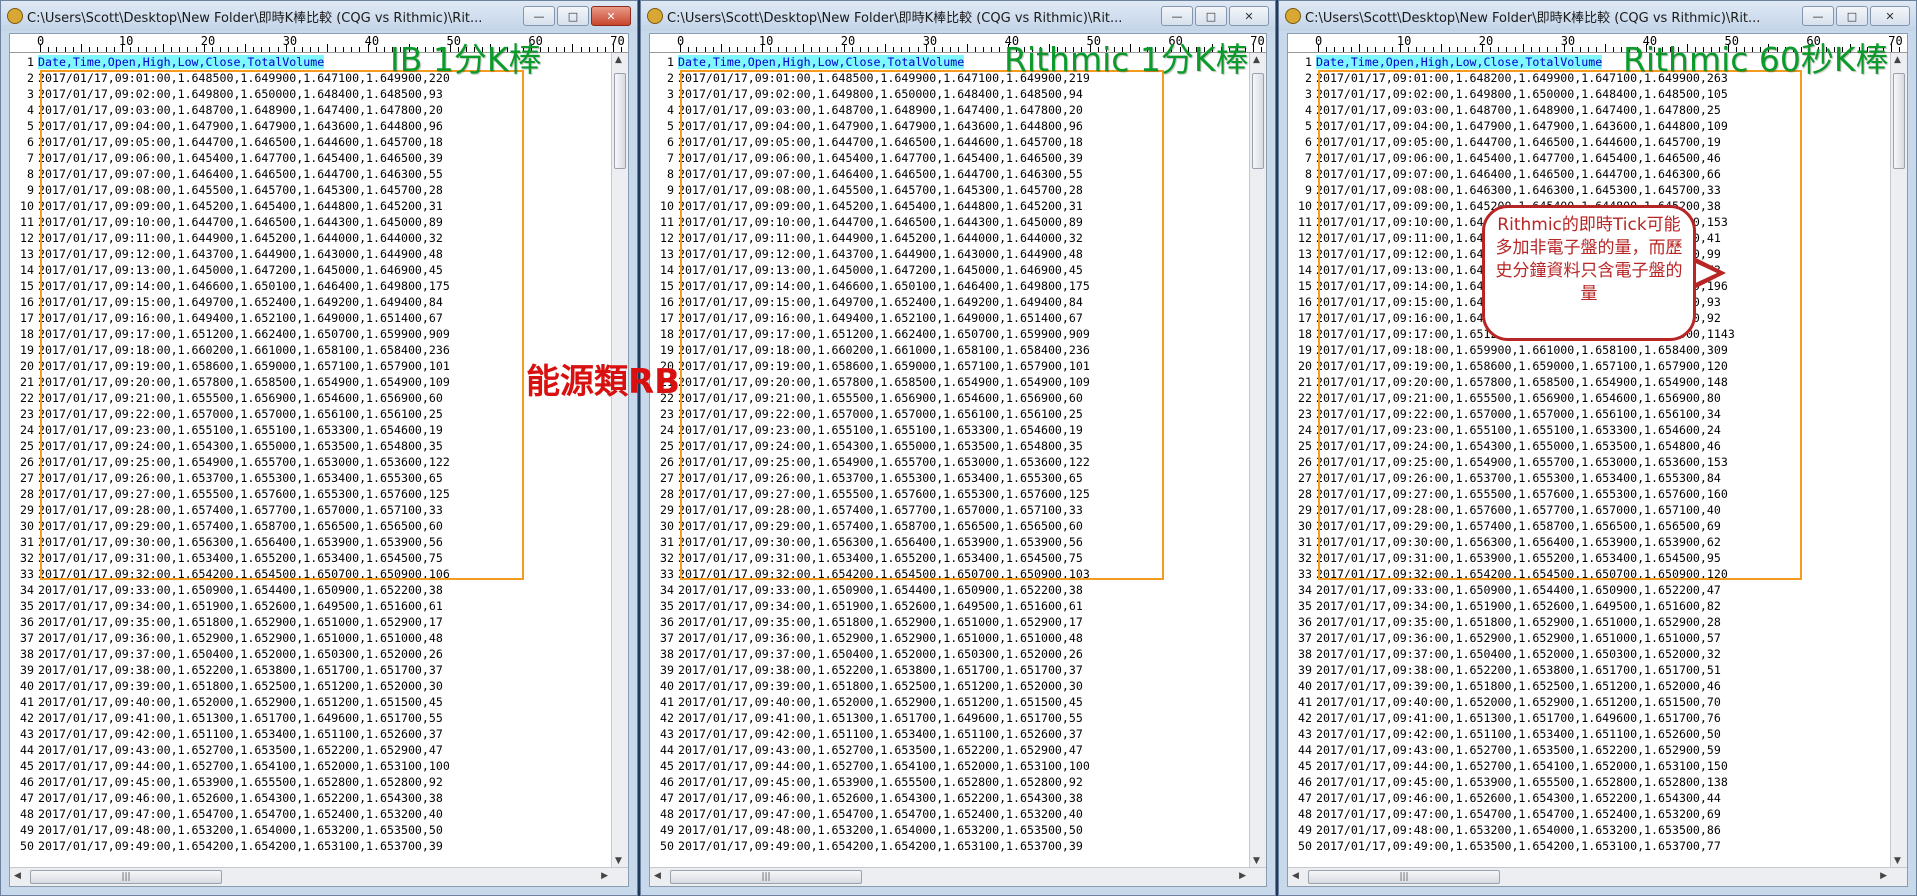  What do you see at coordinates (1305, 542) in the screenshot?
I see `line-number: 31` at bounding box center [1305, 542].